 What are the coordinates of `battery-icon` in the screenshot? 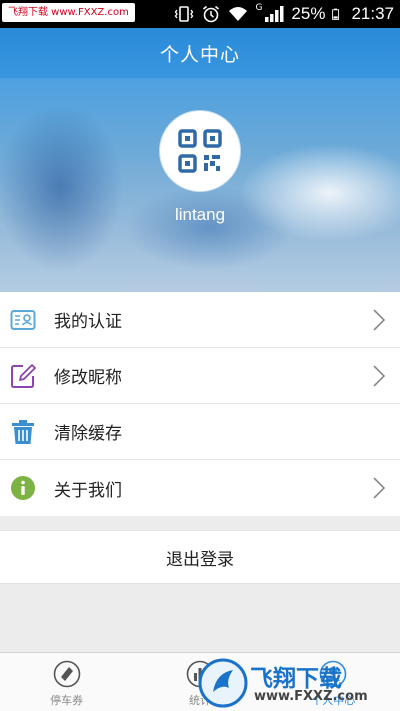 It's located at (336, 14).